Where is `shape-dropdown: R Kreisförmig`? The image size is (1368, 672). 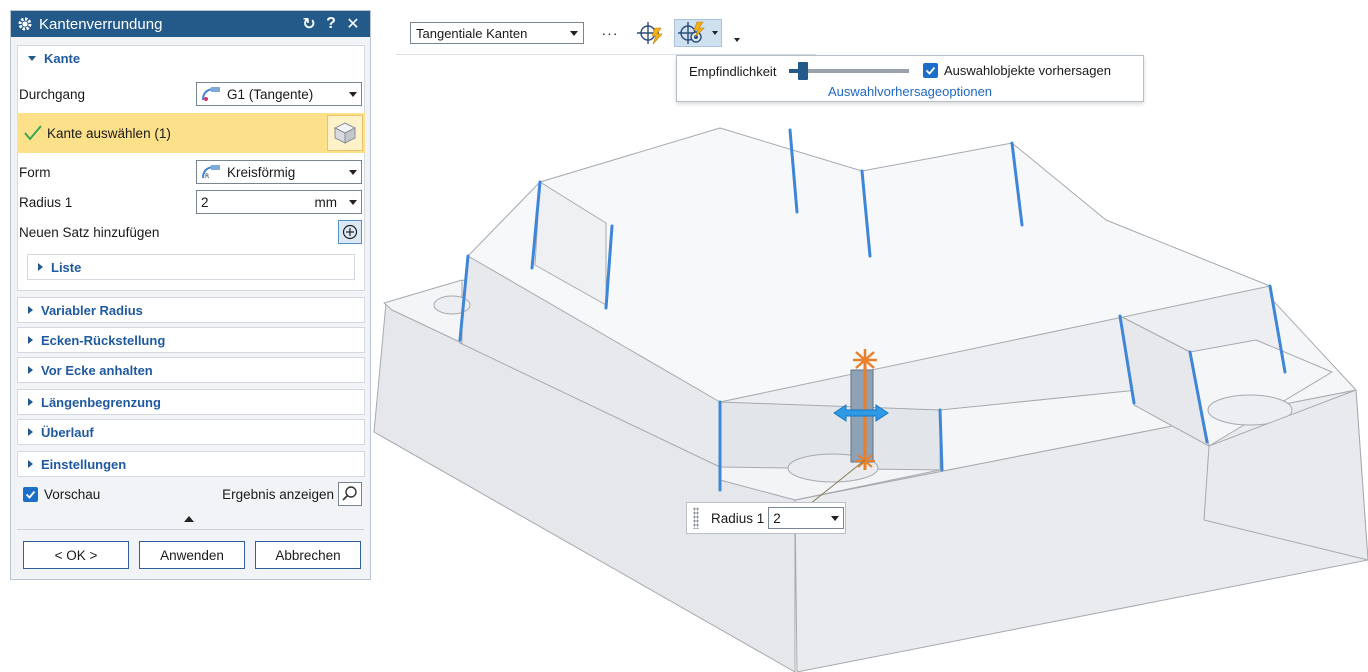 shape-dropdown: R Kreisförmig is located at coordinates (279, 172).